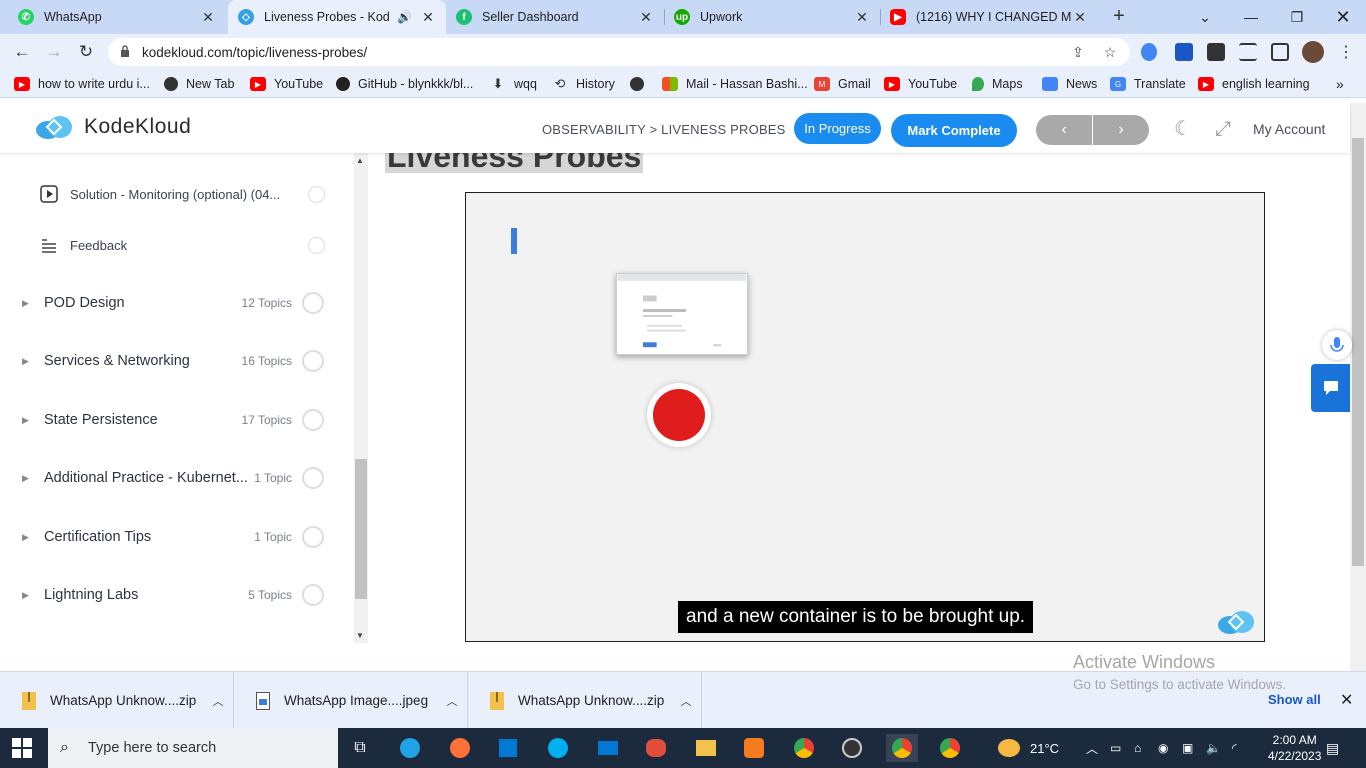  What do you see at coordinates (656, 748) in the screenshot?
I see `app-red-icon` at bounding box center [656, 748].